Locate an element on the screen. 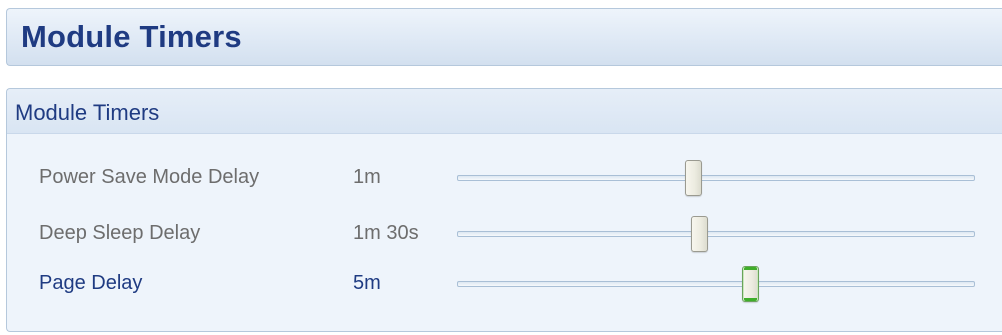 Image resolution: width=1002 pixels, height=335 pixels. power-save-mode-delay-slider is located at coordinates (716, 178).